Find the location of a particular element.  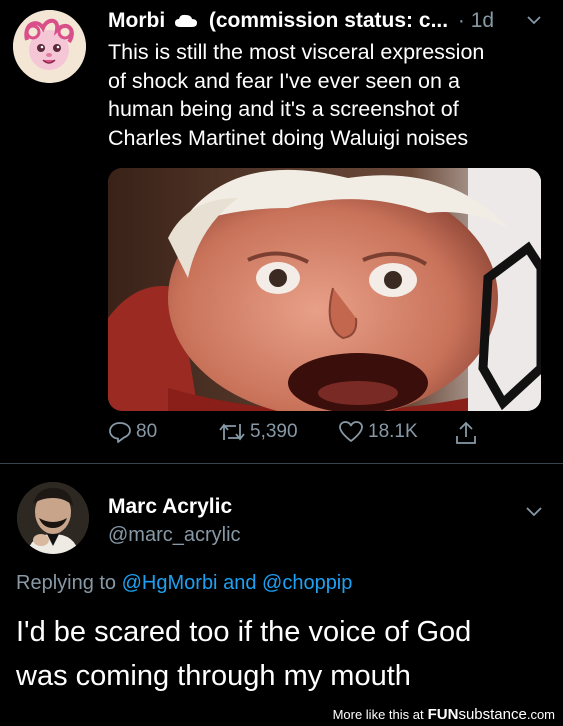

reply-body-line: I'd be scared too if the voice of God is located at coordinates (244, 632).